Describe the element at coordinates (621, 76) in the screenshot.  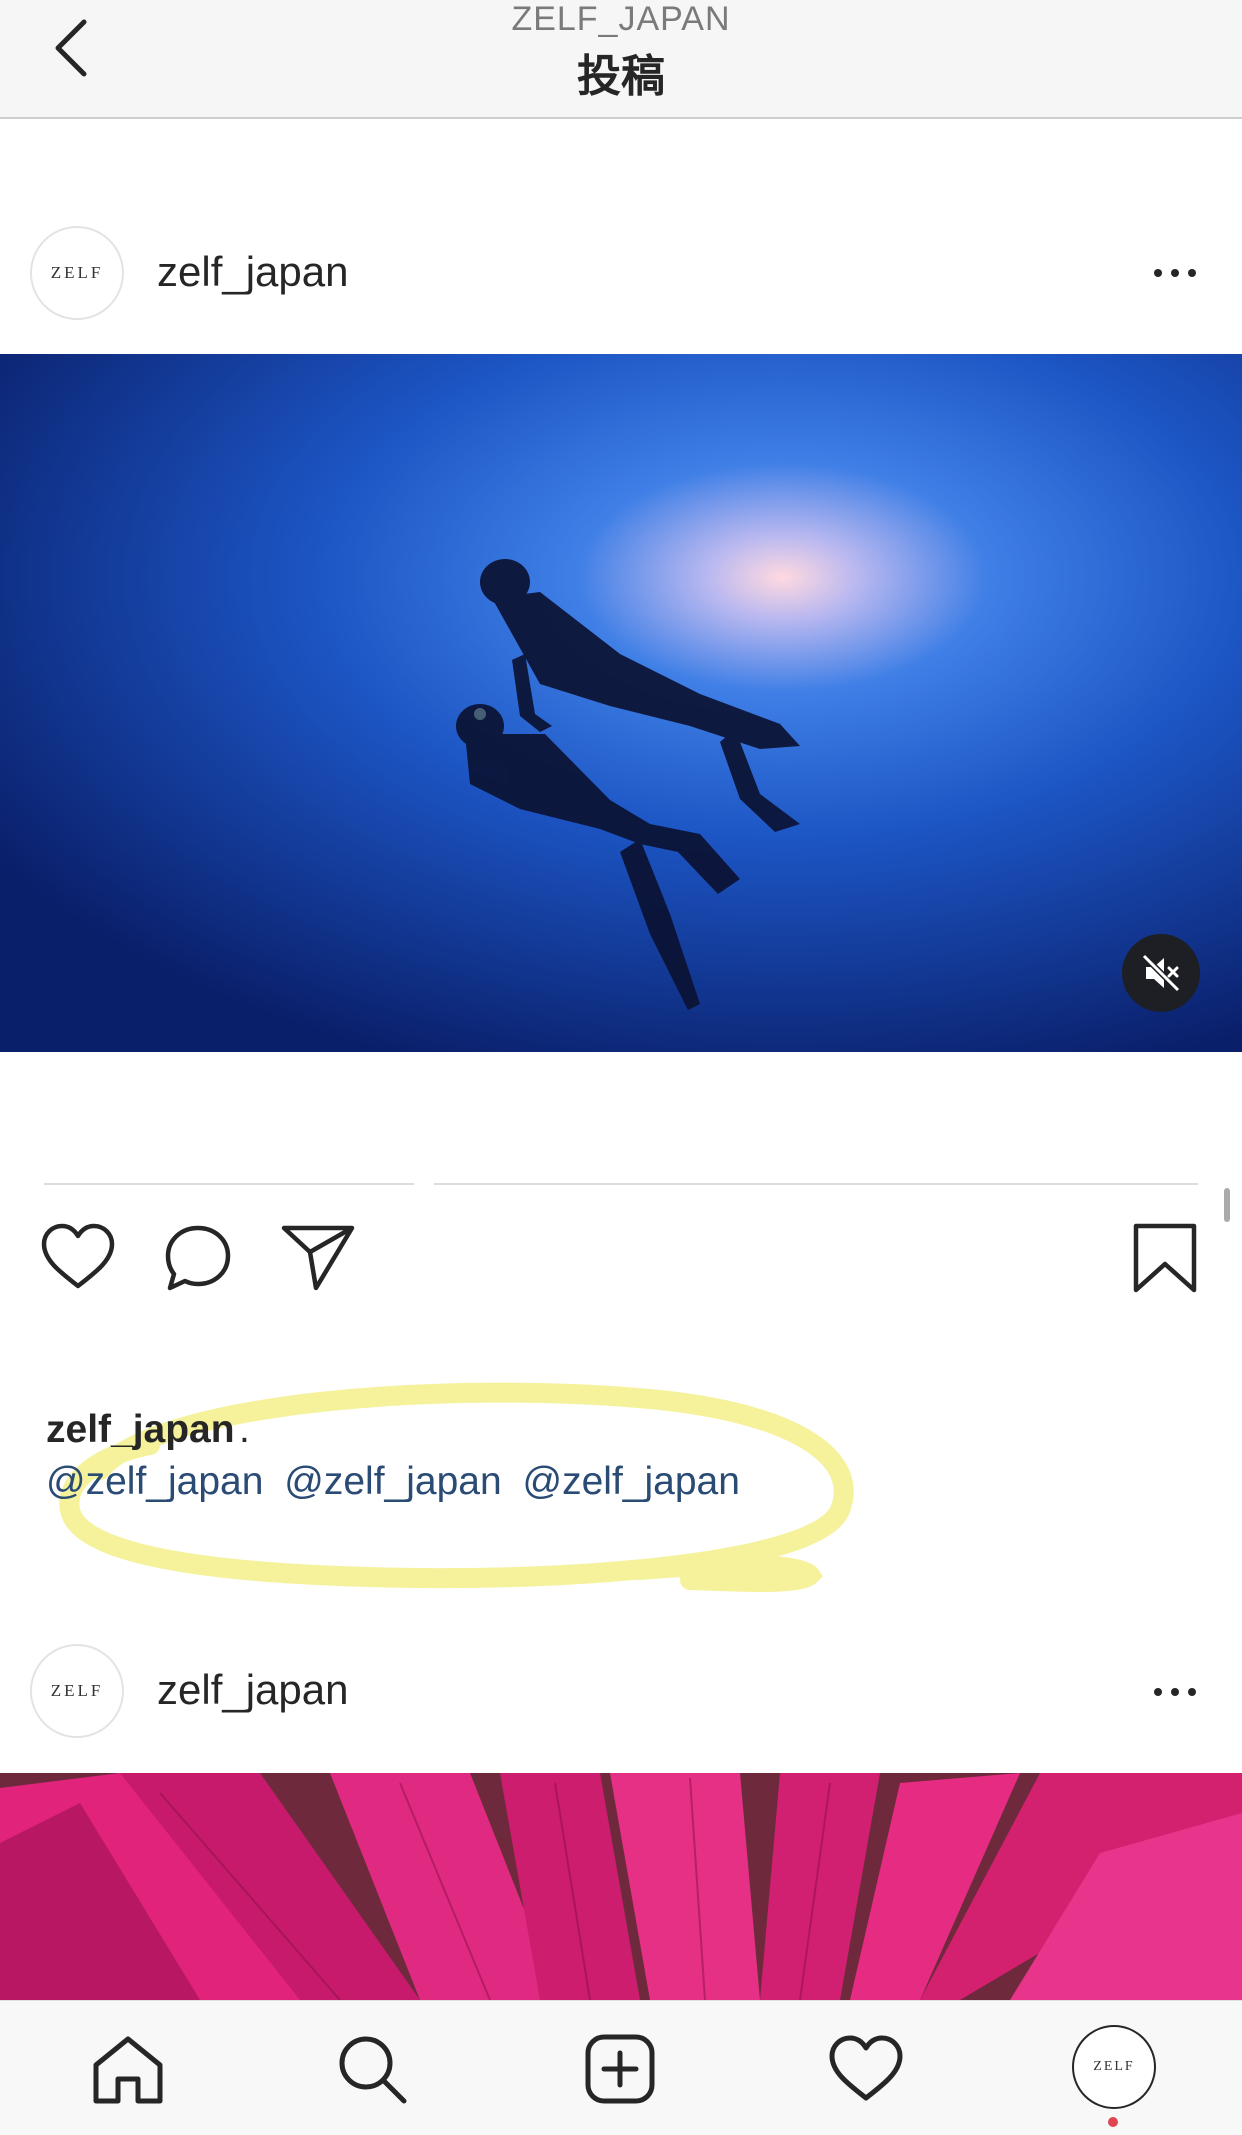
I see `page-title: 投稿` at that location.